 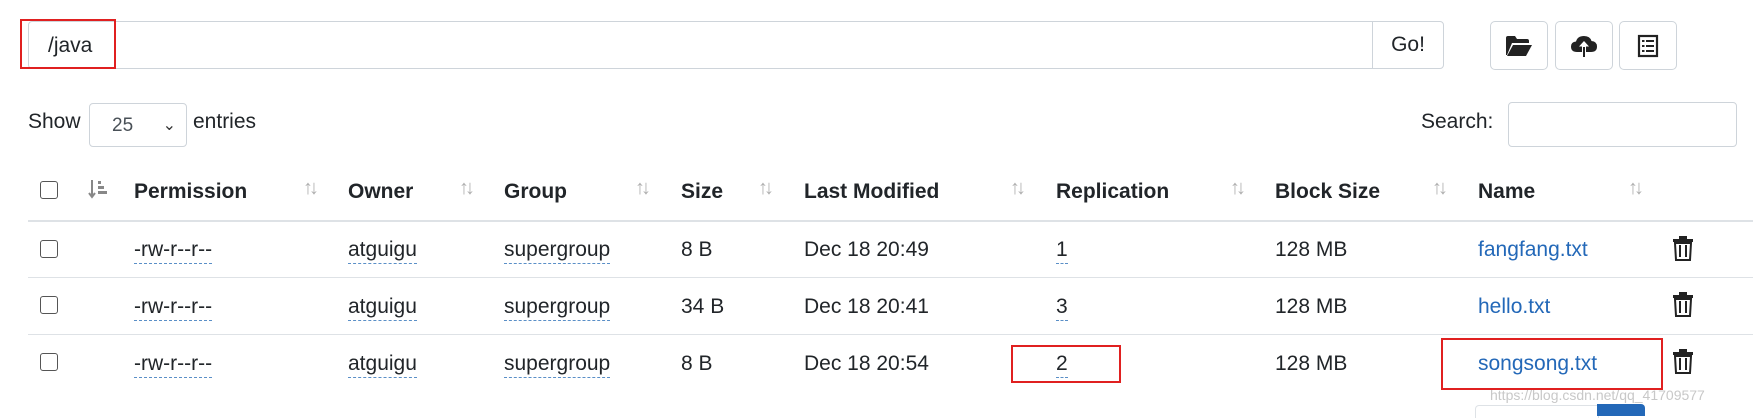 What do you see at coordinates (380, 192) in the screenshot?
I see `column-header-owner: Owner` at bounding box center [380, 192].